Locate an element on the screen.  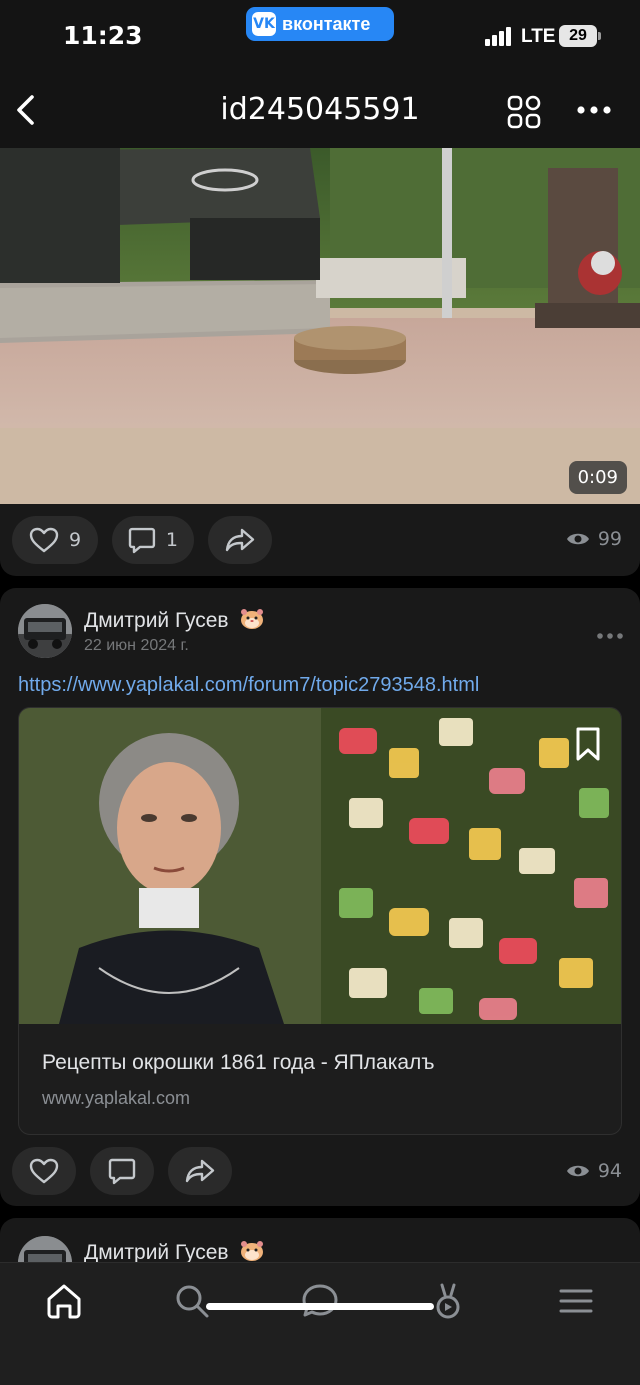
battery-icon: 29 is located at coordinates (578, 36).